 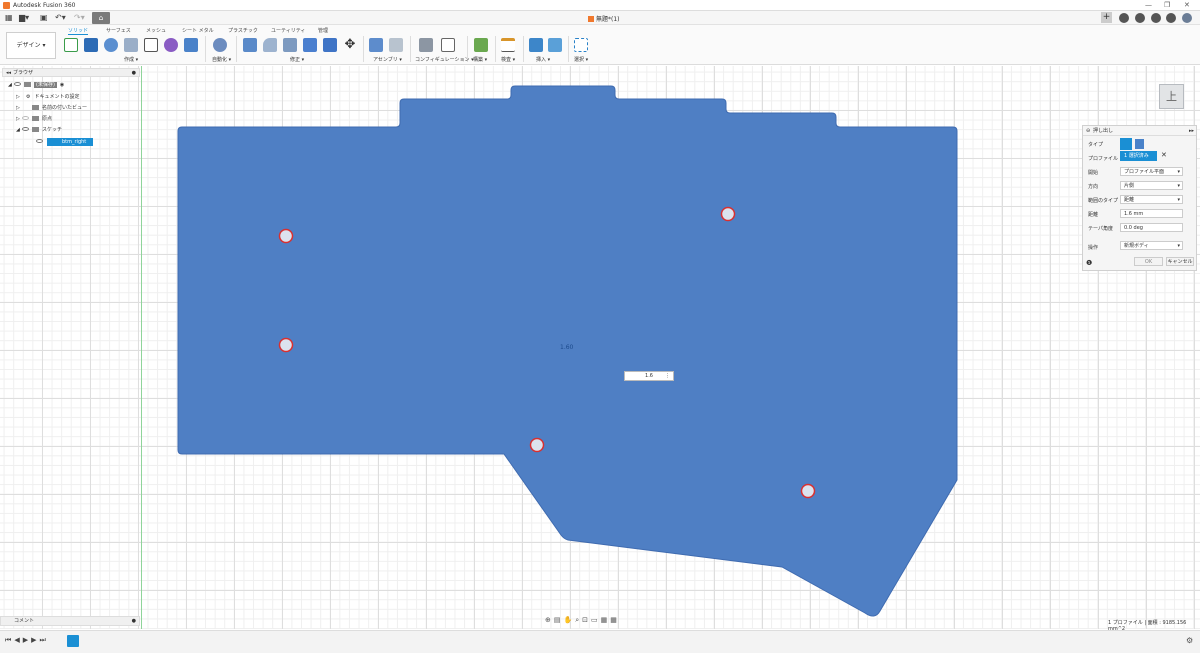 What do you see at coordinates (65, 108) in the screenshot?
I see `browser-item-label: 名前の付いたビュー` at bounding box center [65, 108].